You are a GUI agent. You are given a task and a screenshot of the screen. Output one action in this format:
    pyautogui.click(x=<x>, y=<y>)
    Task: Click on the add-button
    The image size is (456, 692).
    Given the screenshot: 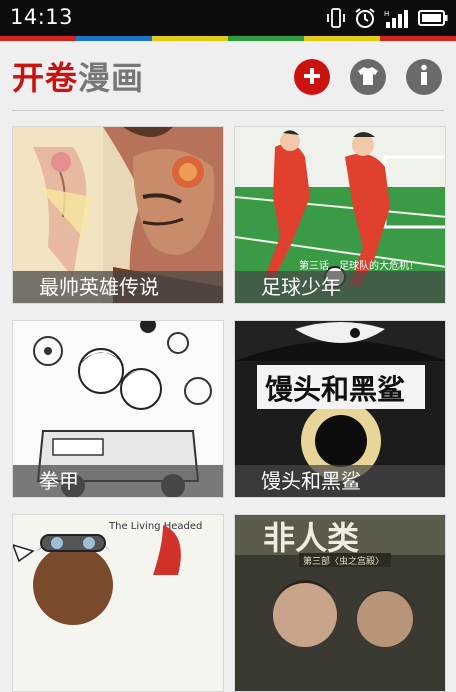 What is the action you would take?
    pyautogui.click(x=312, y=77)
    